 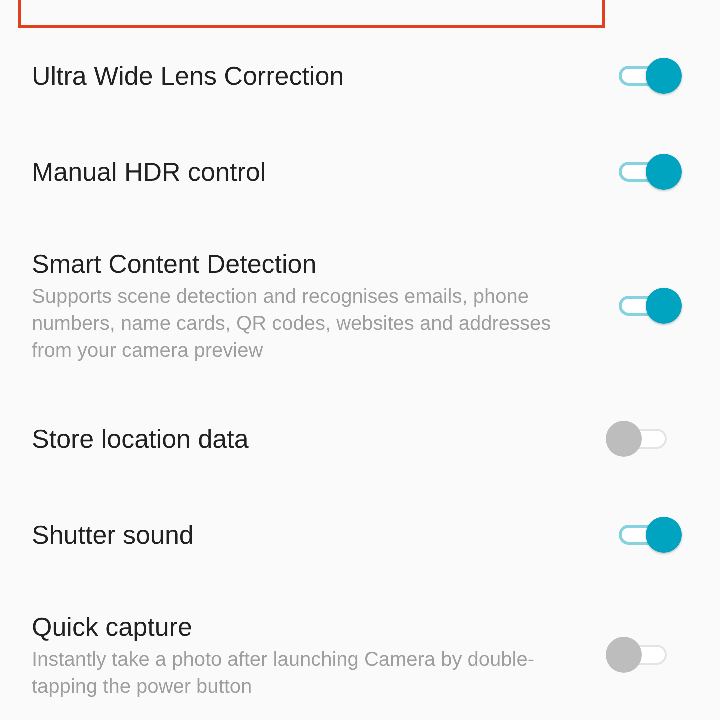 I want to click on setting-description: Instantly take a photo after launching Camera by double-tapping the power button, so click(x=284, y=674).